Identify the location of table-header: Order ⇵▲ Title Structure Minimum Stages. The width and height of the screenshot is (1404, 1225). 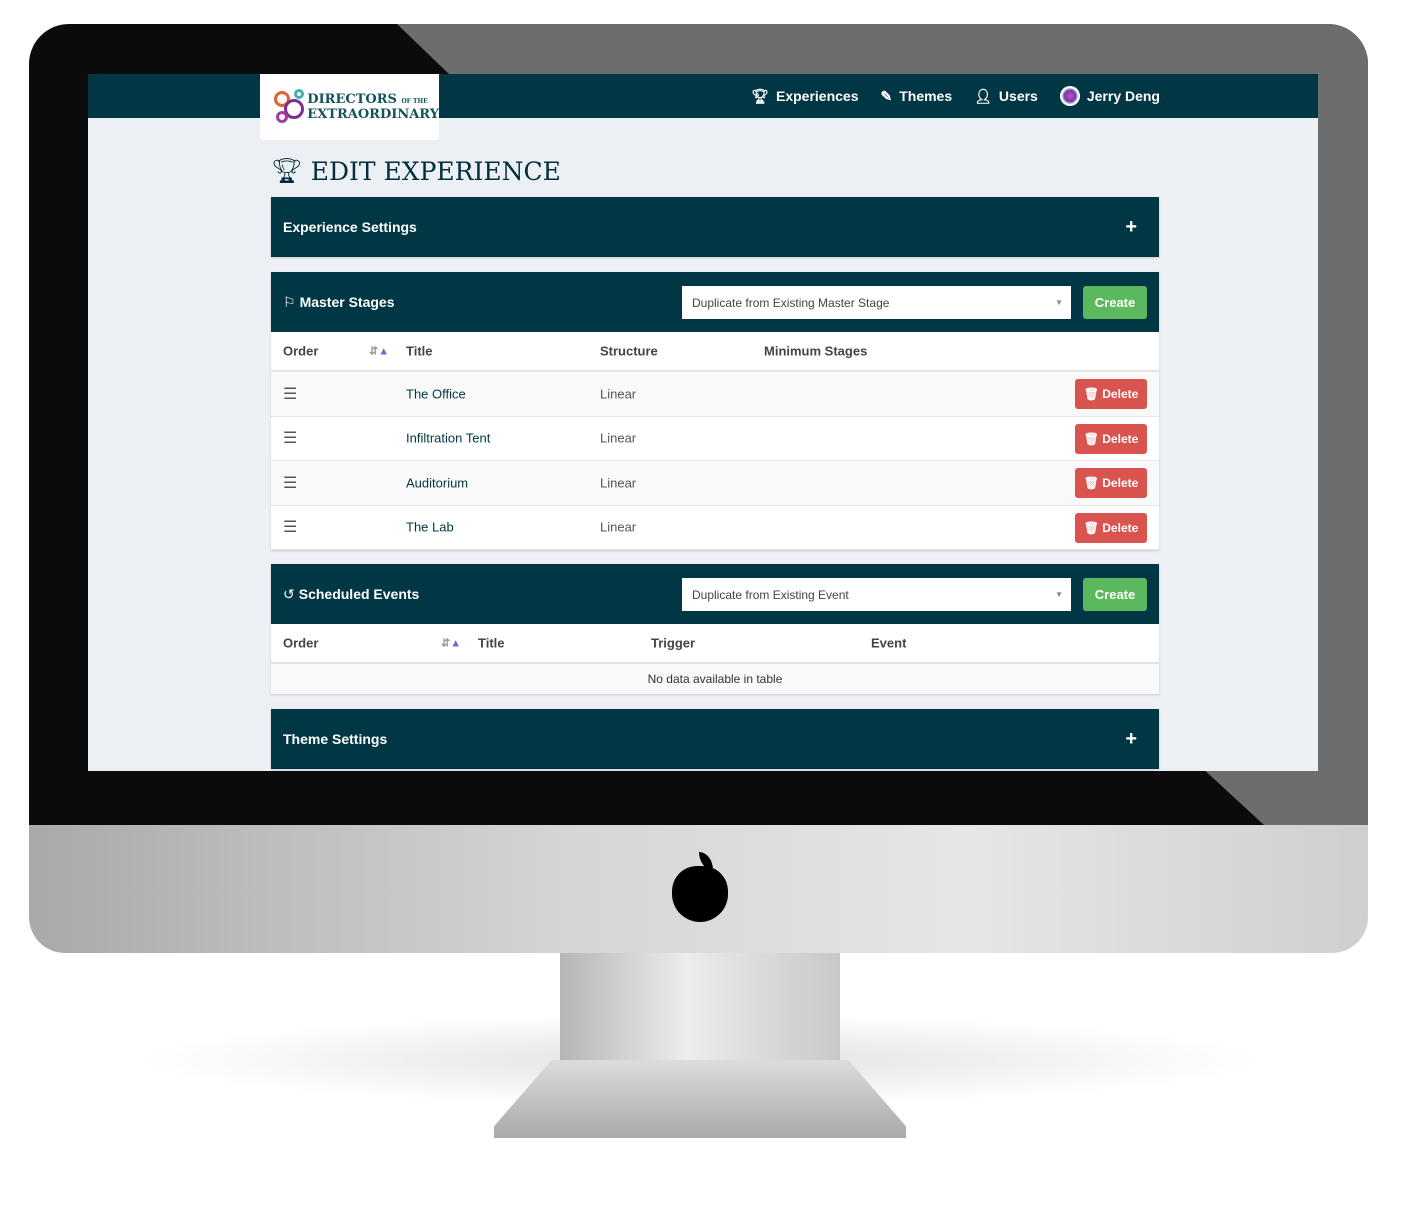
(715, 352).